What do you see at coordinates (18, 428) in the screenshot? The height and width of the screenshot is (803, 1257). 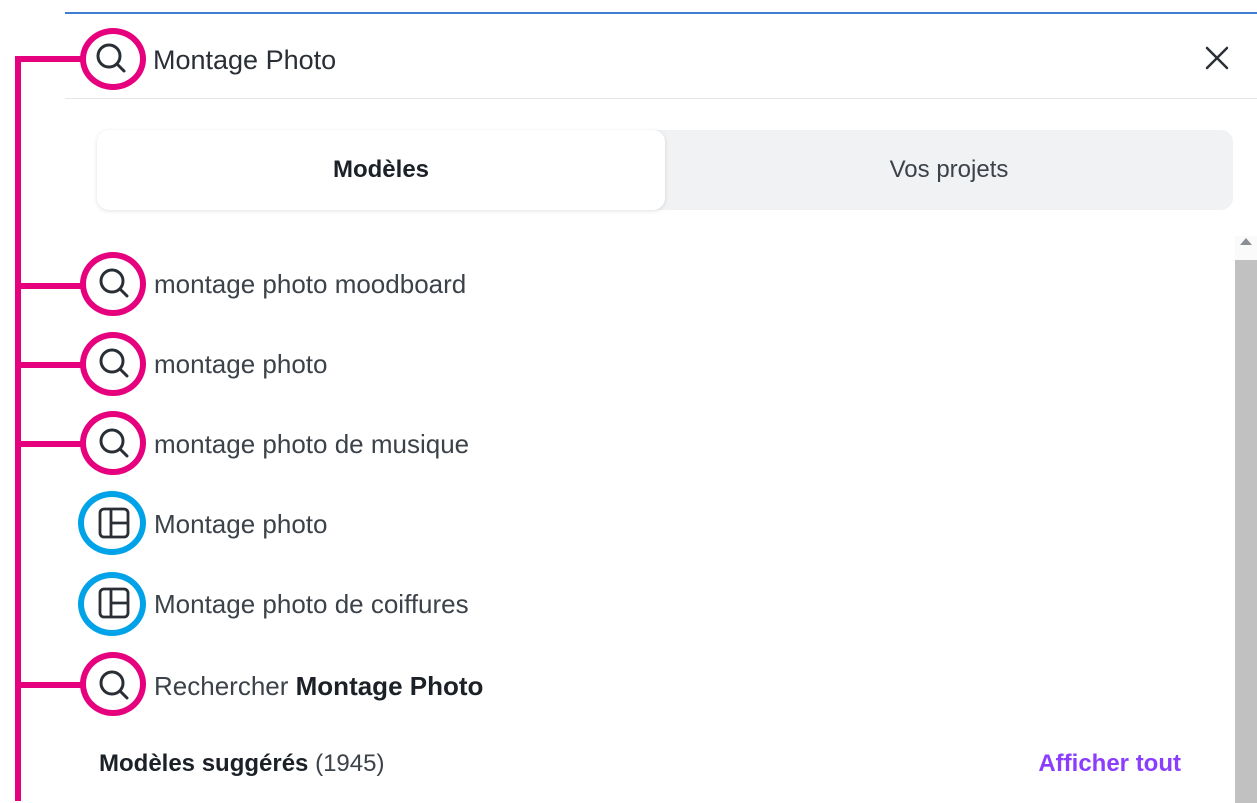 I see `annotation-vertical-line` at bounding box center [18, 428].